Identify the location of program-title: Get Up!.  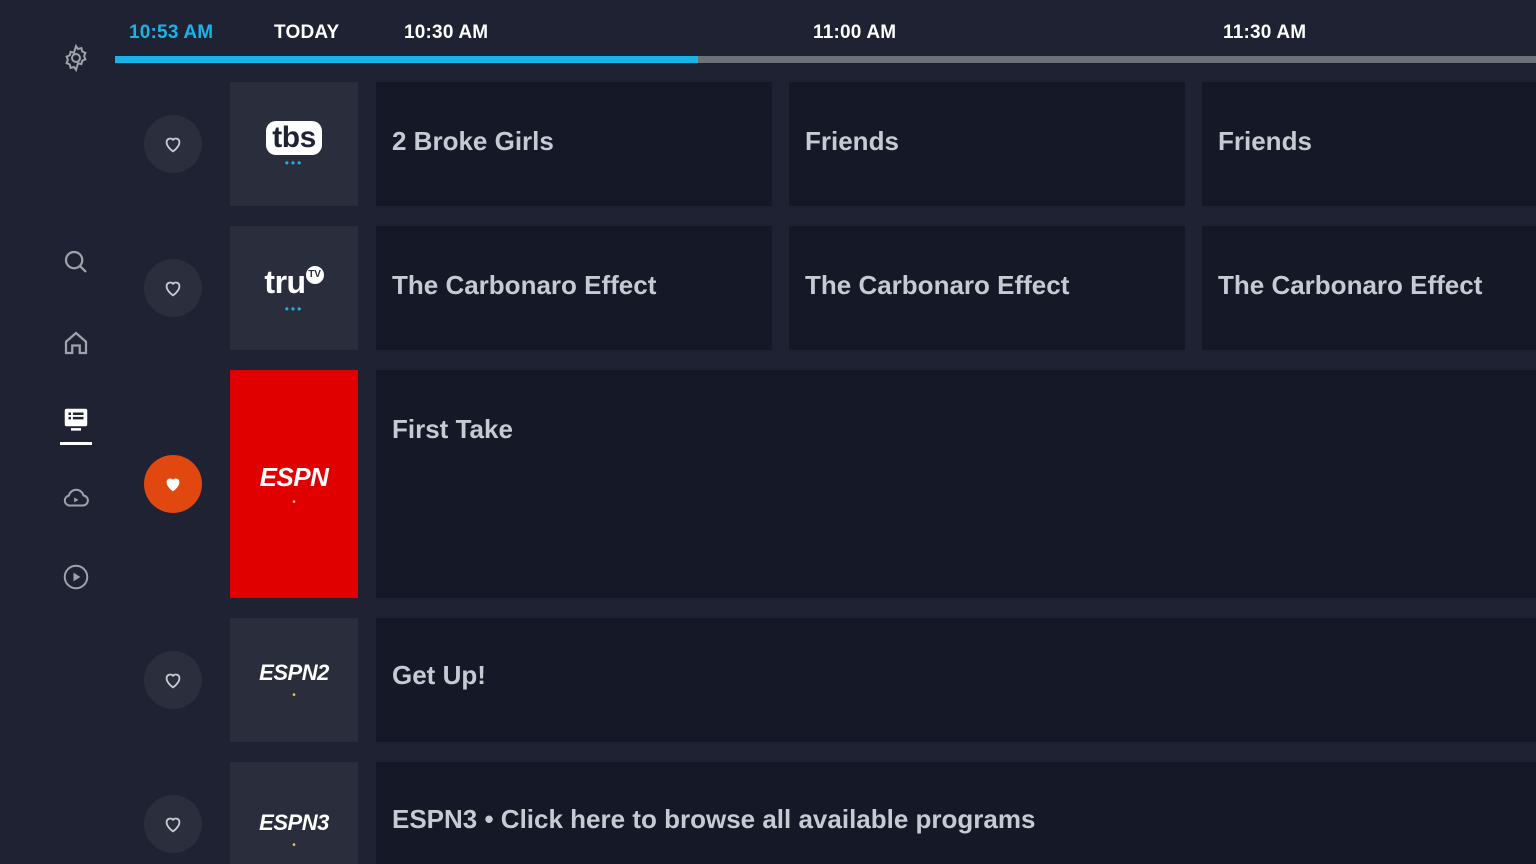
(439, 675).